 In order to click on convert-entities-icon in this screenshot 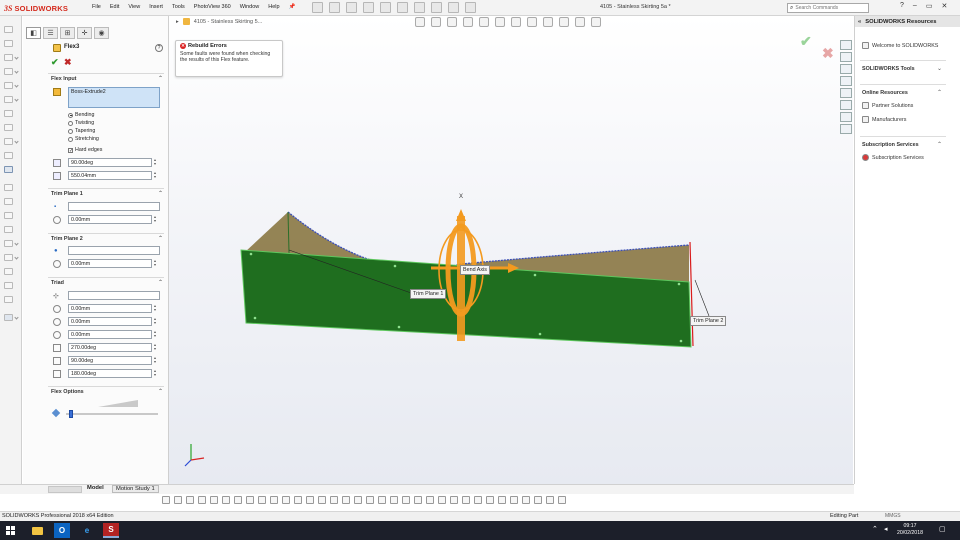, I will do `click(8, 201)`.